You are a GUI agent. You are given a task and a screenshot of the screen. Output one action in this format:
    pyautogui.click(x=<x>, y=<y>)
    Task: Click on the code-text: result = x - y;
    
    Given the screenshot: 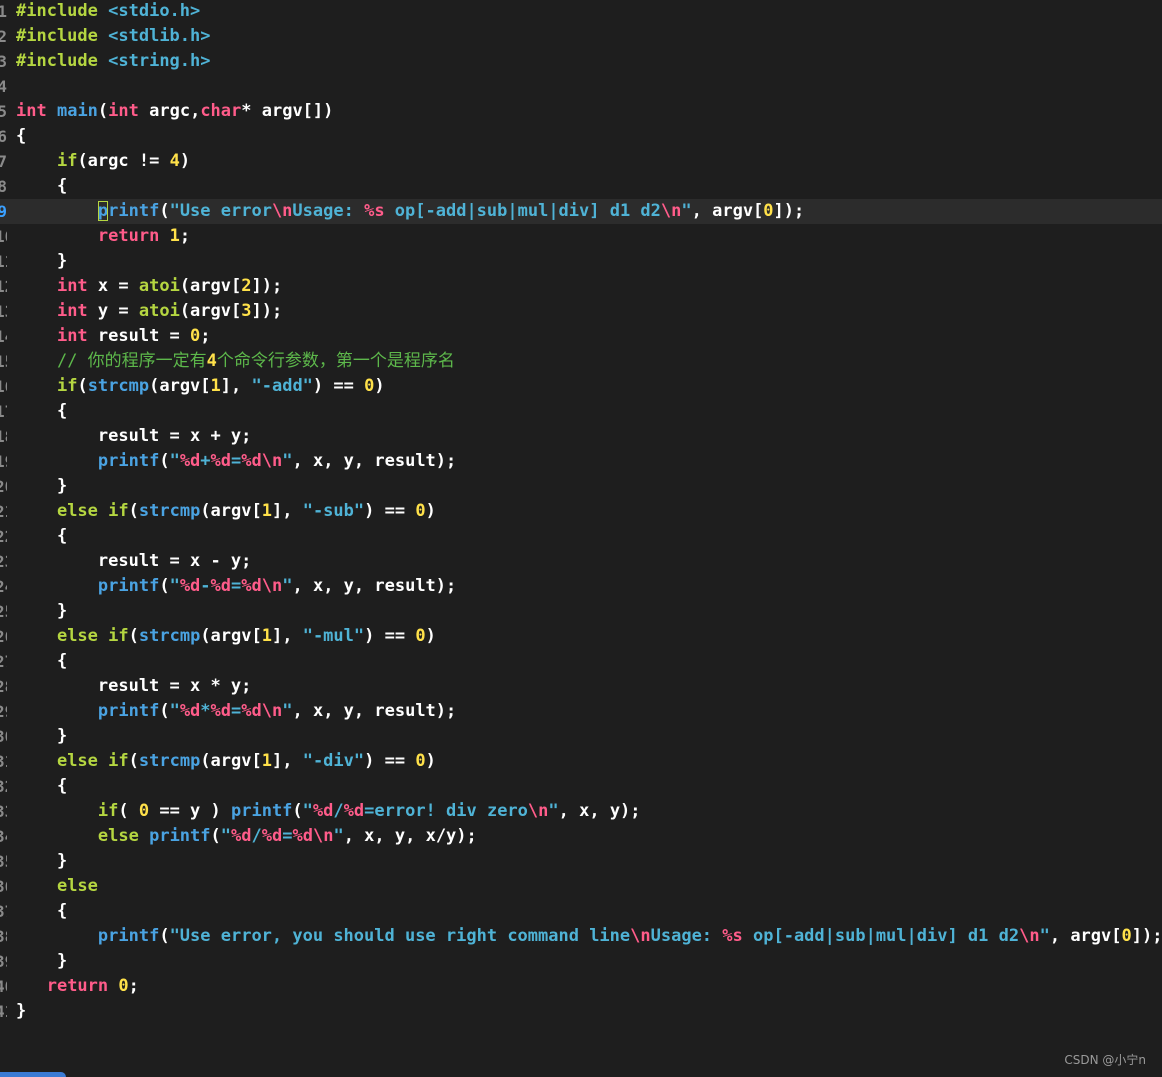 What is the action you would take?
    pyautogui.click(x=134, y=561)
    